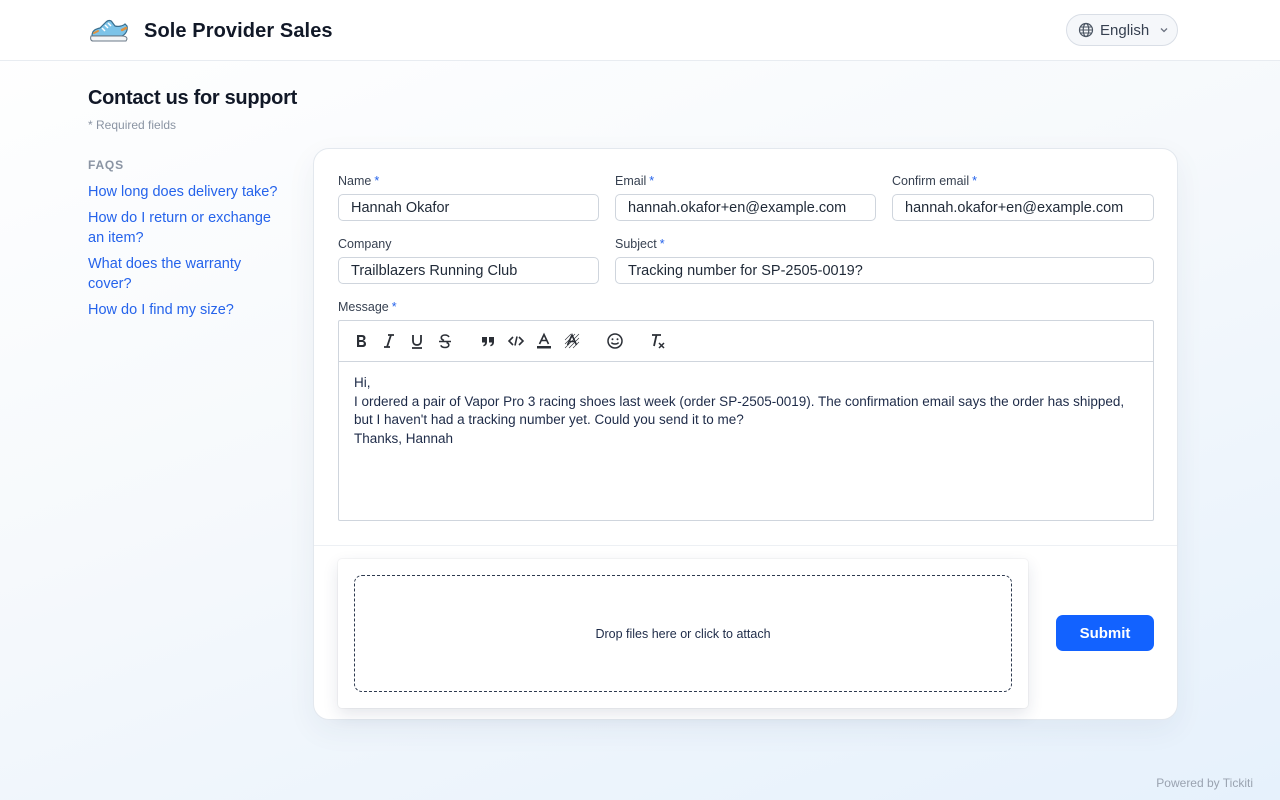 The image size is (1280, 800). I want to click on blockquote-button, so click(488, 341).